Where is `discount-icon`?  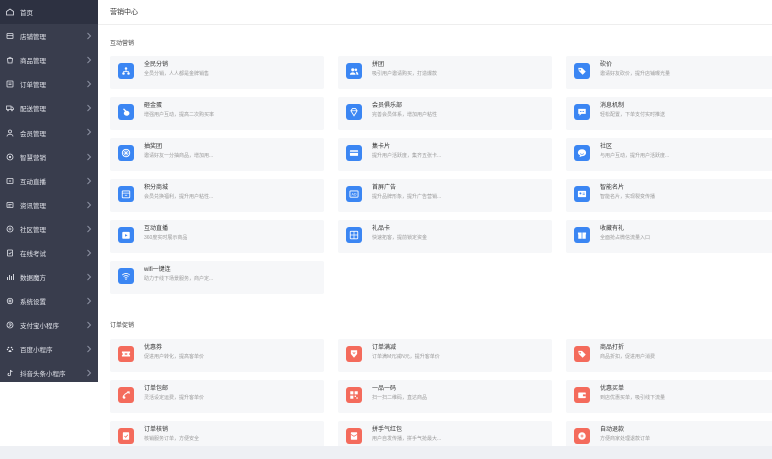 discount-icon is located at coordinates (582, 354).